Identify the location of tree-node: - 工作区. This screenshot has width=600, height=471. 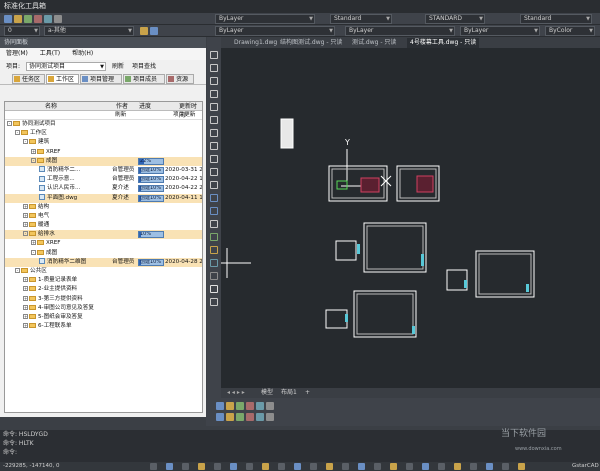
(31, 133).